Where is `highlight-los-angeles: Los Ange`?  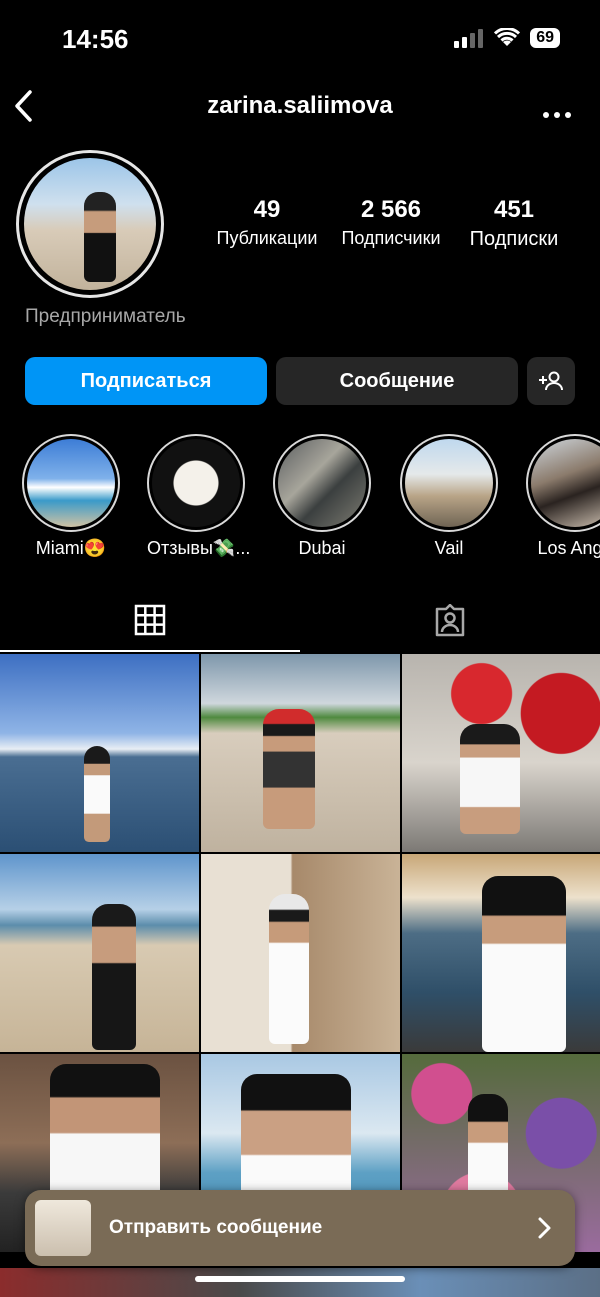 highlight-los-angeles: Los Ange is located at coordinates (563, 496).